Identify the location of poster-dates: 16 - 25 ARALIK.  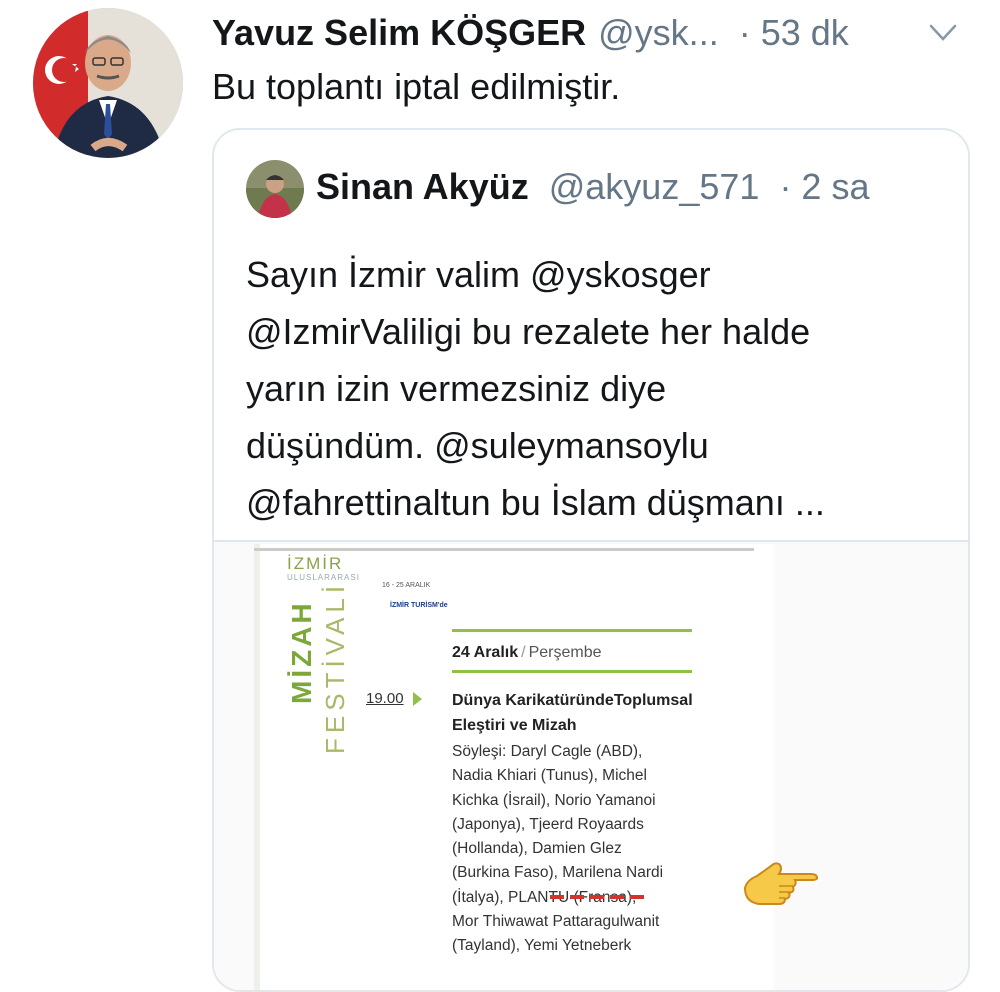
(406, 585).